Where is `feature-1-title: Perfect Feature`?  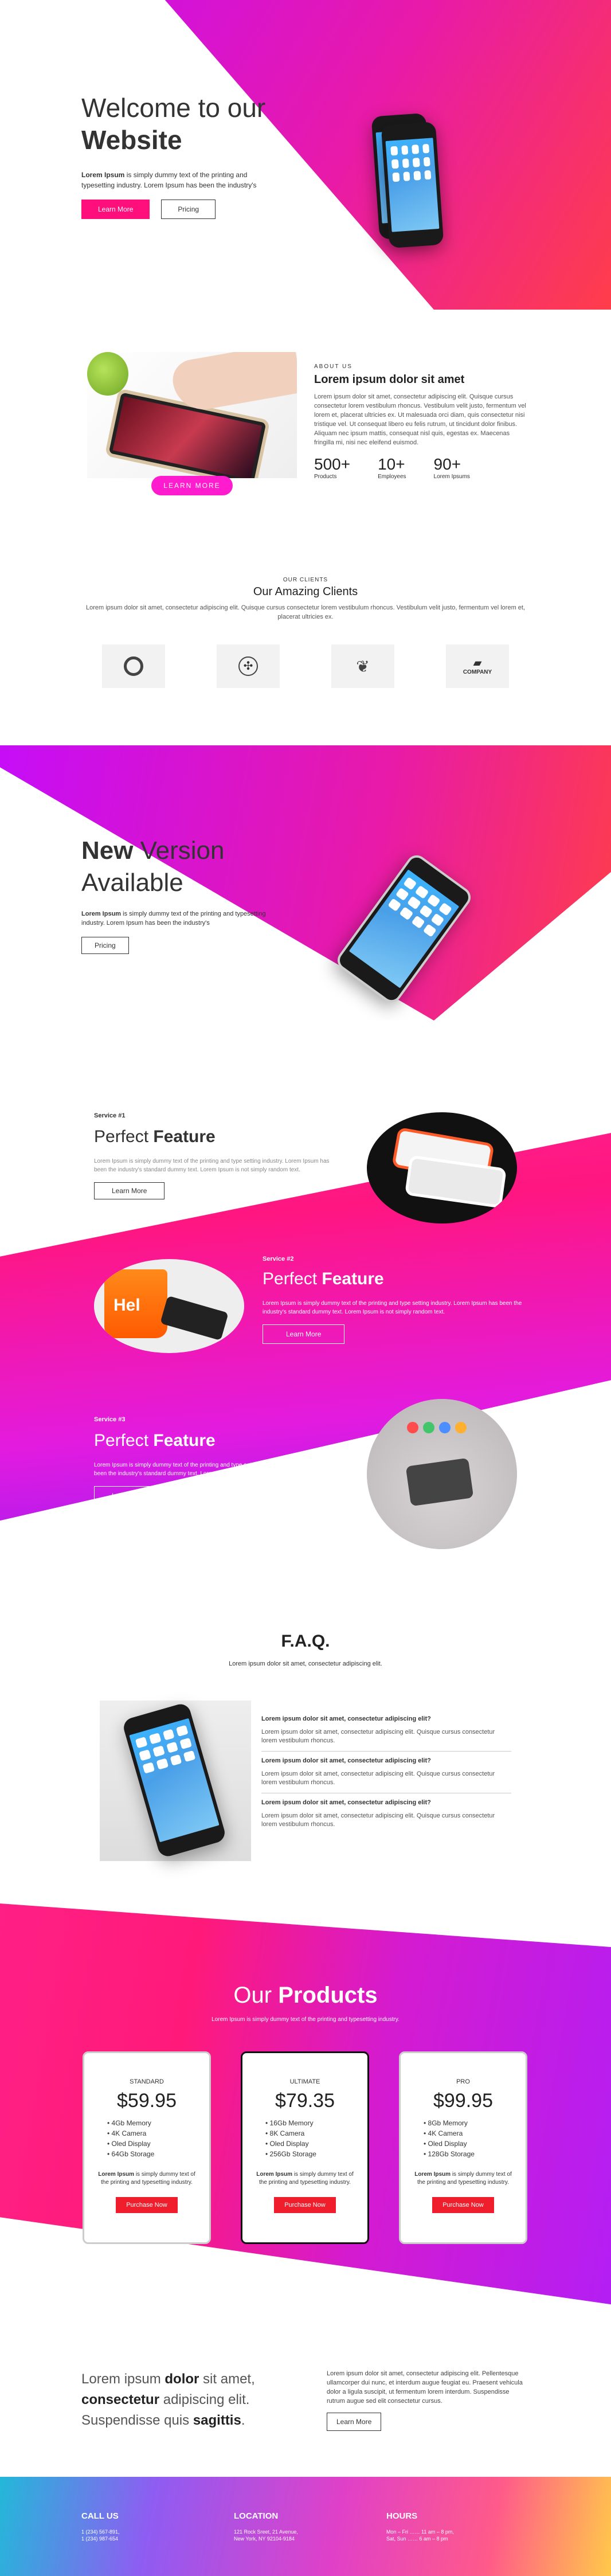
feature-1-title: Perfect Feature is located at coordinates (155, 1136).